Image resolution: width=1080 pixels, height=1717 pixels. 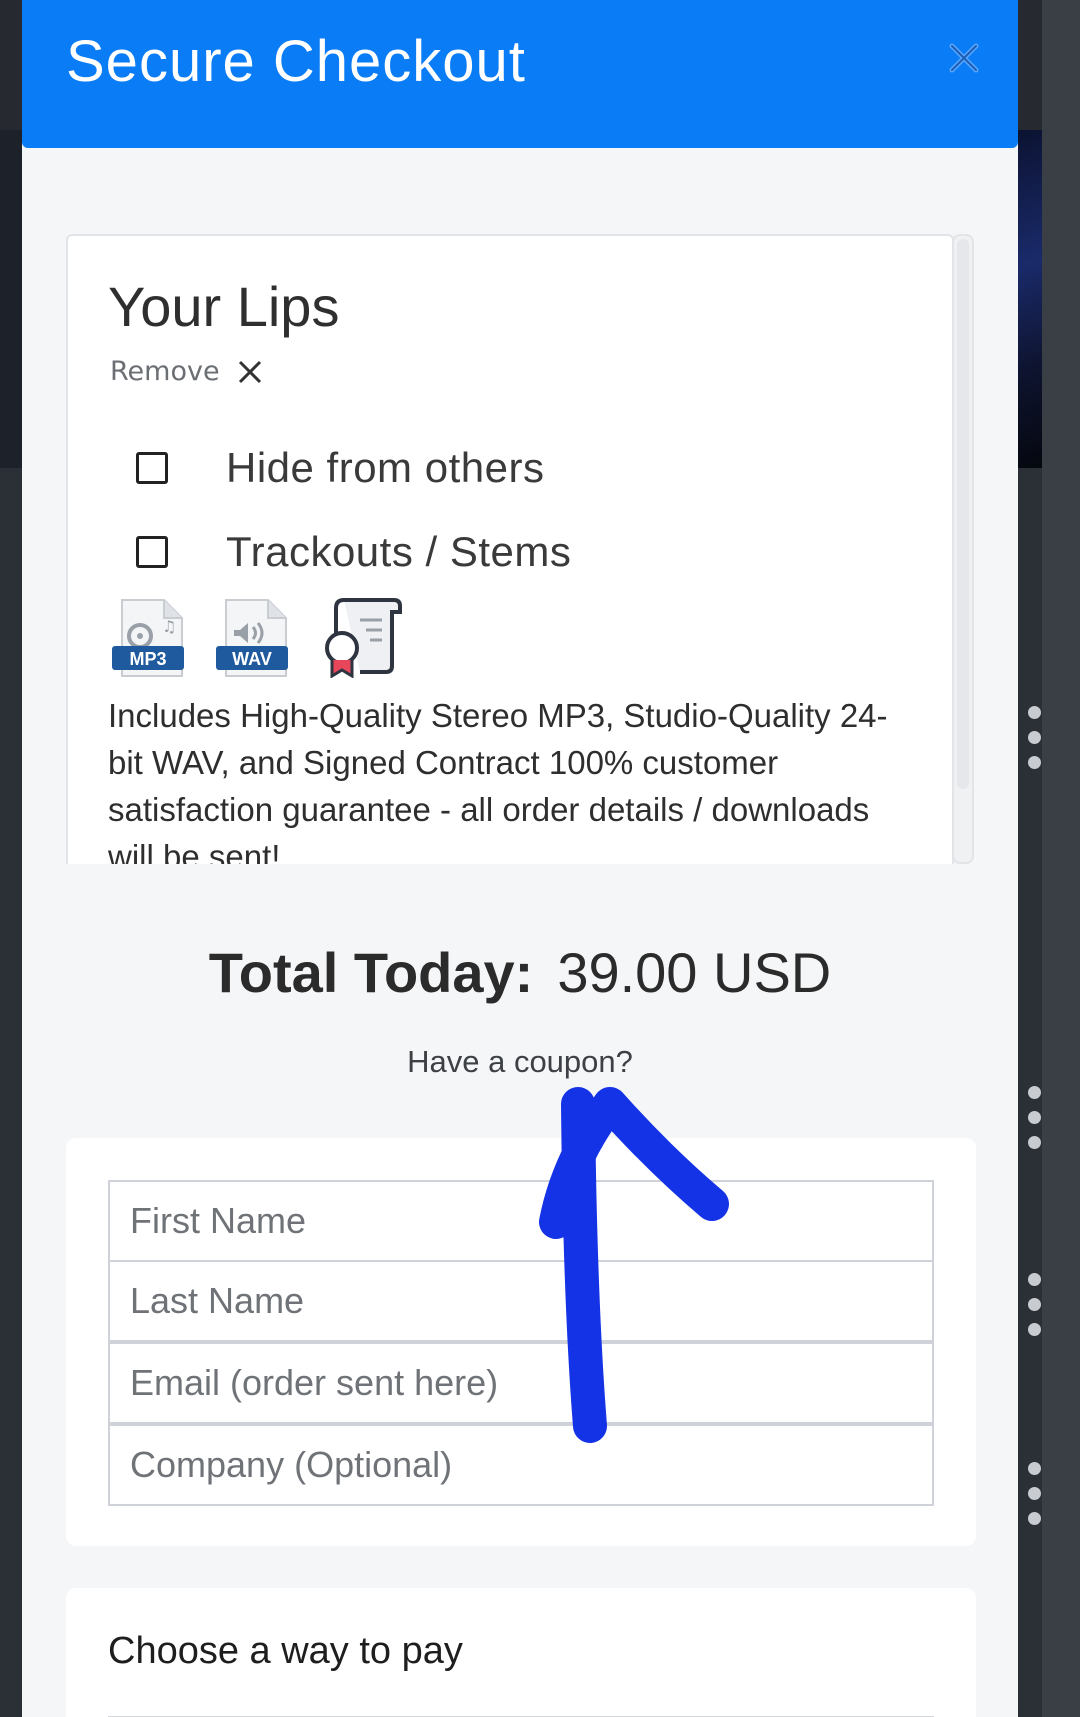 I want to click on email-field, so click(x=521, y=1383).